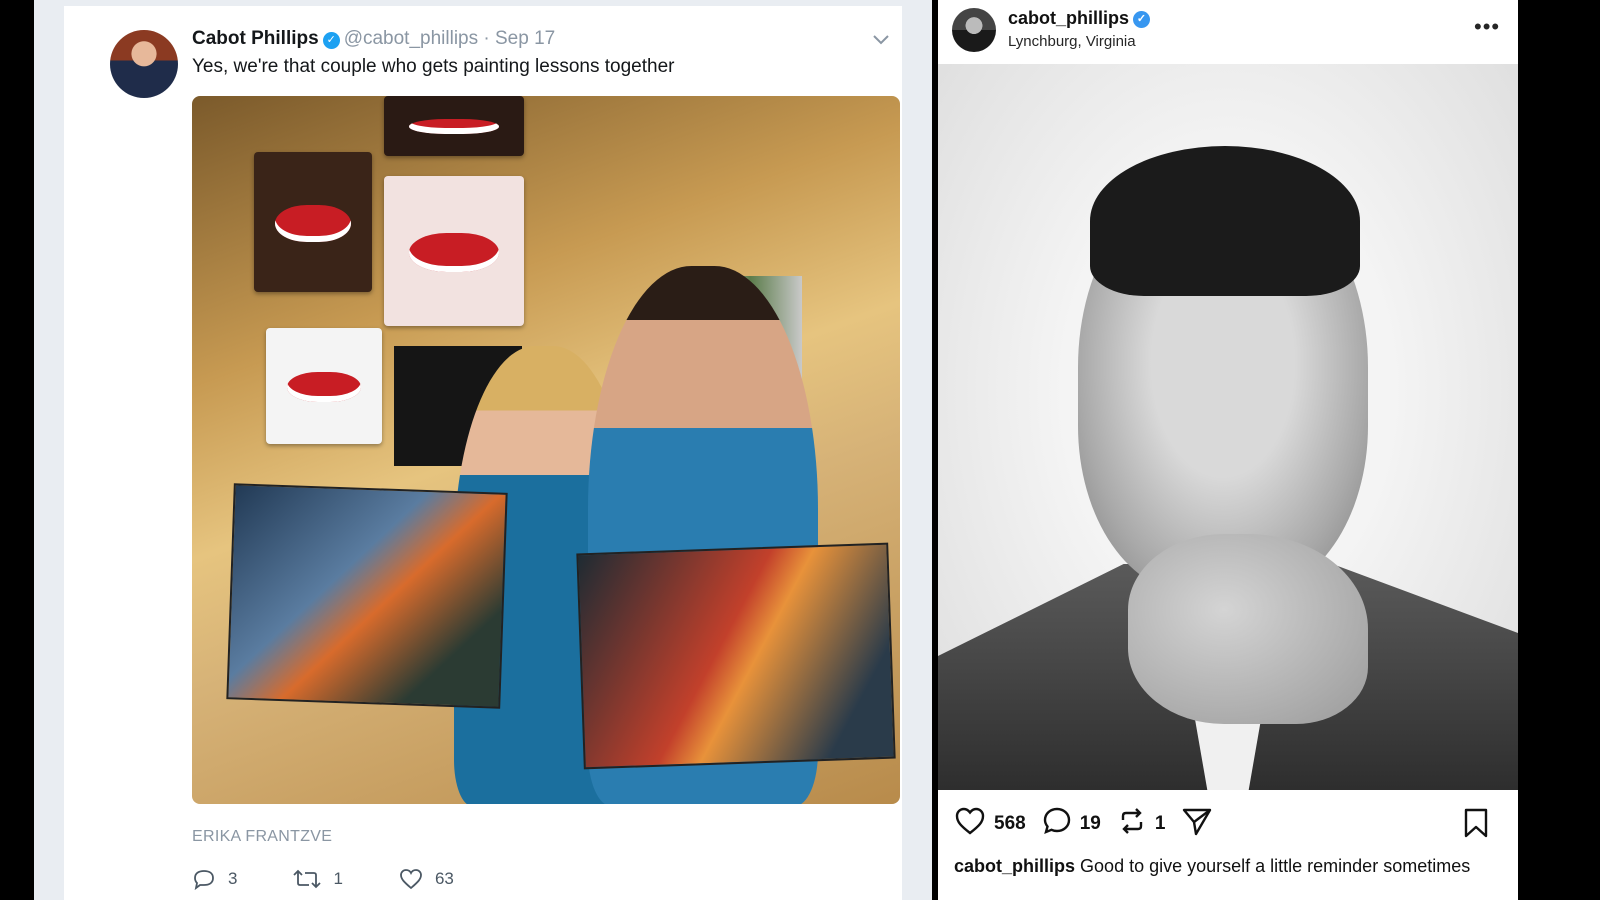 Image resolution: width=1600 pixels, height=900 pixels. Describe the element at coordinates (411, 38) in the screenshot. I see `tweet-author-handle: @cabot_phillips` at that location.